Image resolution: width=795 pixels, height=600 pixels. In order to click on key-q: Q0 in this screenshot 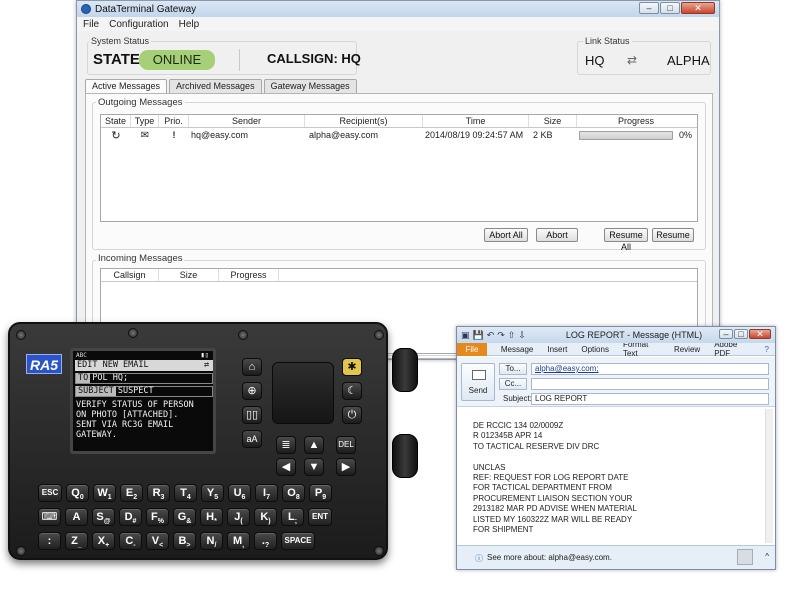, I will do `click(77, 493)`.